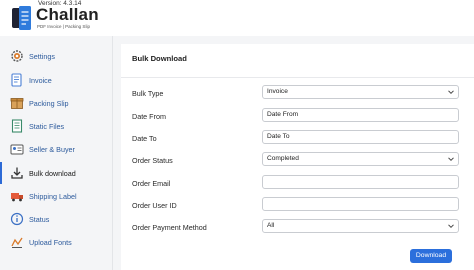 This screenshot has height=270, width=474. What do you see at coordinates (148, 93) in the screenshot?
I see `bulk-type-label: Bulk Type` at bounding box center [148, 93].